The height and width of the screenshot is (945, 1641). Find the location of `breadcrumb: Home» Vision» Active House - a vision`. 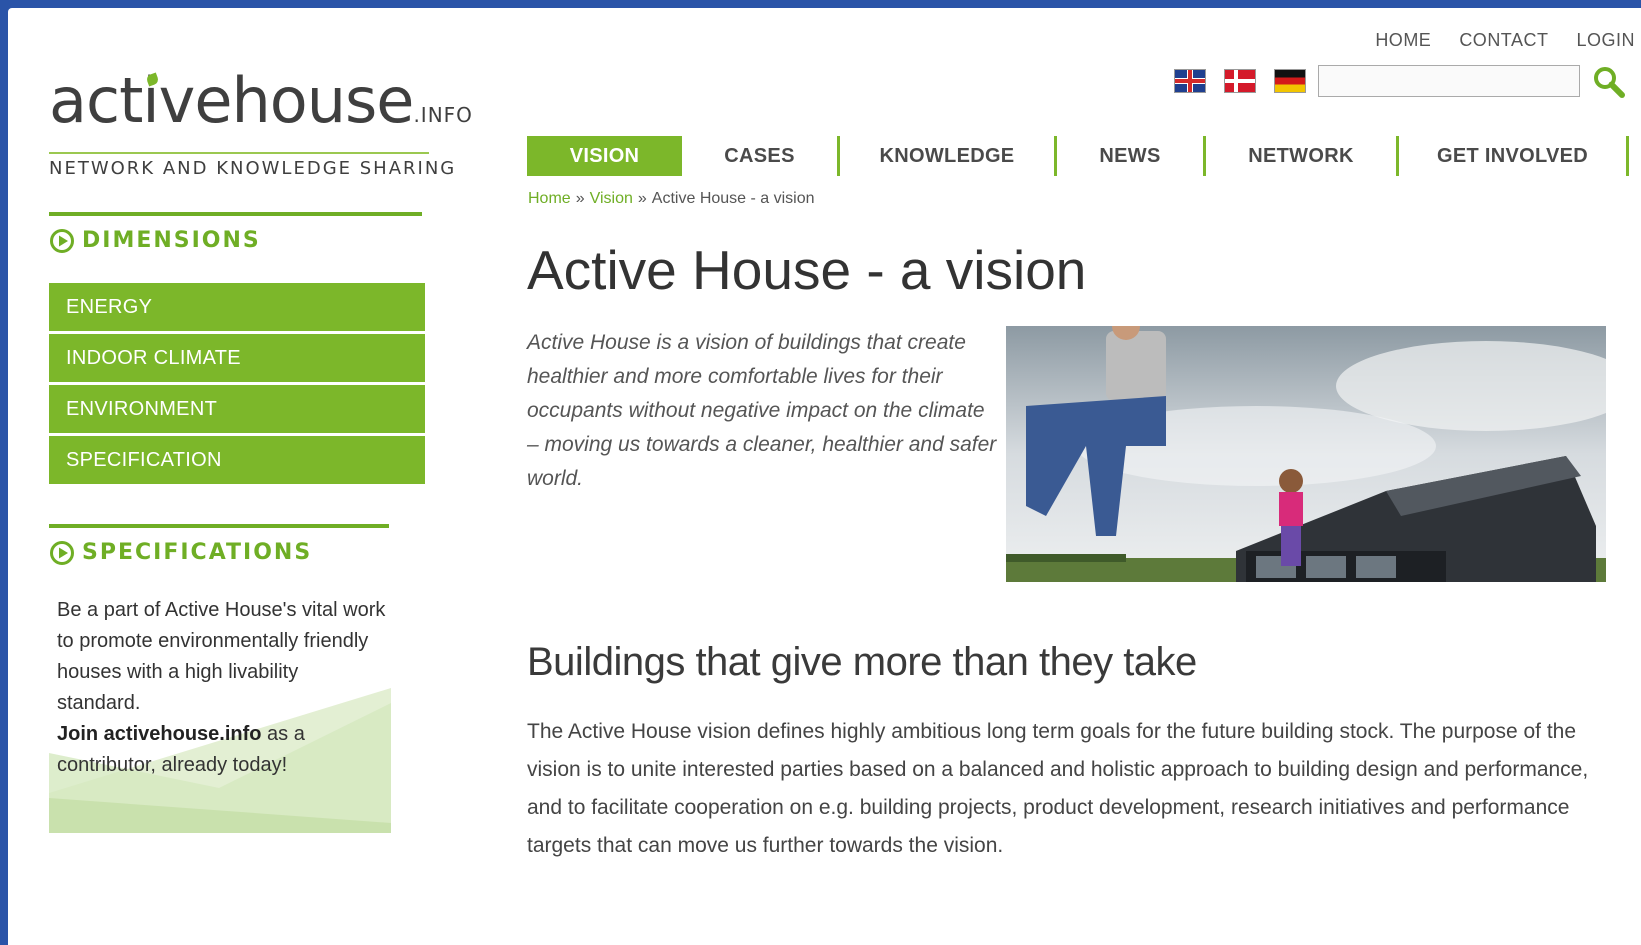

breadcrumb: Home» Vision» Active House - a vision is located at coordinates (671, 198).